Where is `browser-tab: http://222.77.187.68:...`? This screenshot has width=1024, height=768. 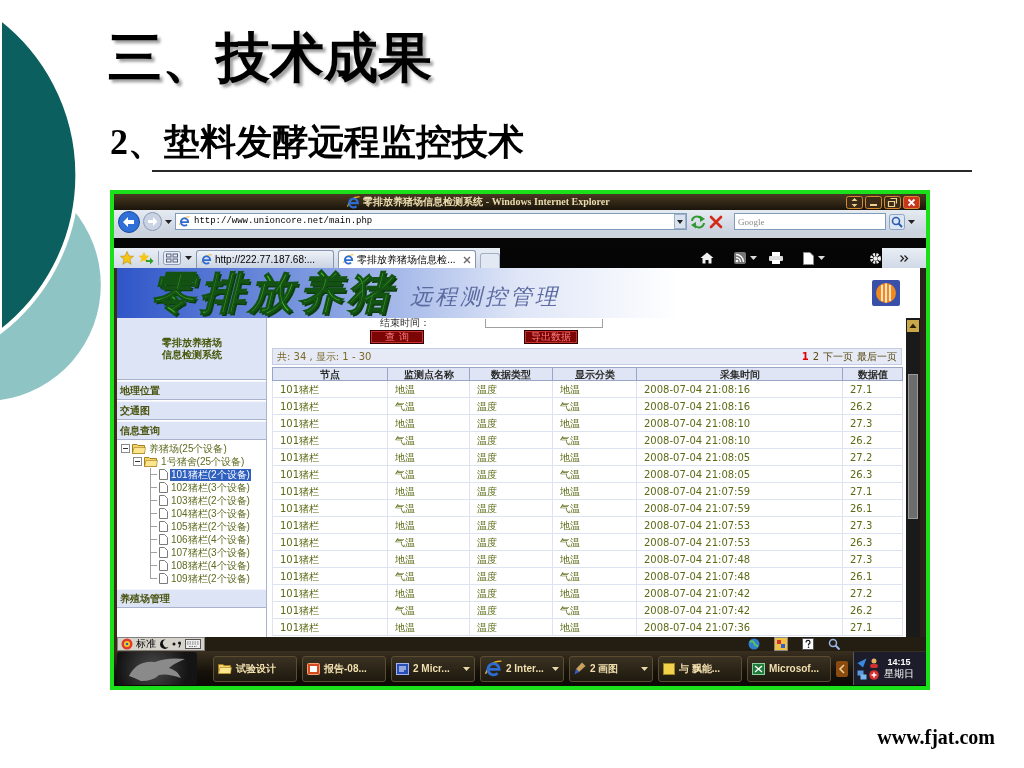
browser-tab: http://222.77.187.68:... is located at coordinates (265, 259).